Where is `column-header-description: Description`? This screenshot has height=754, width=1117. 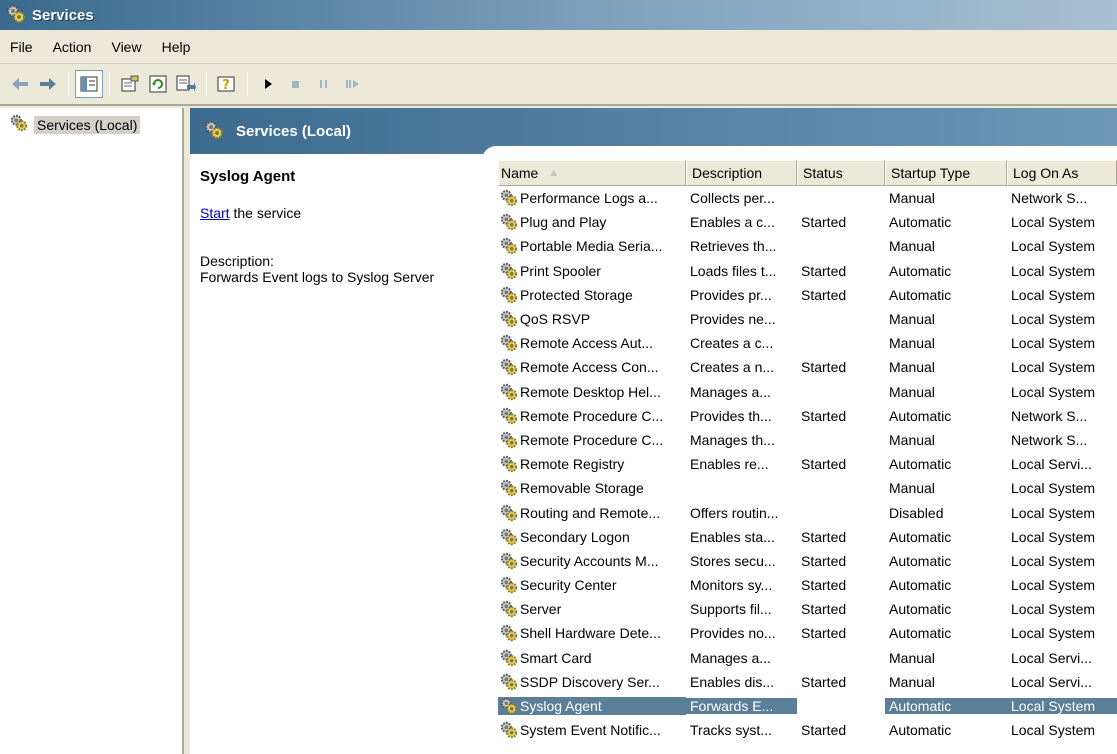 column-header-description: Description is located at coordinates (741, 173).